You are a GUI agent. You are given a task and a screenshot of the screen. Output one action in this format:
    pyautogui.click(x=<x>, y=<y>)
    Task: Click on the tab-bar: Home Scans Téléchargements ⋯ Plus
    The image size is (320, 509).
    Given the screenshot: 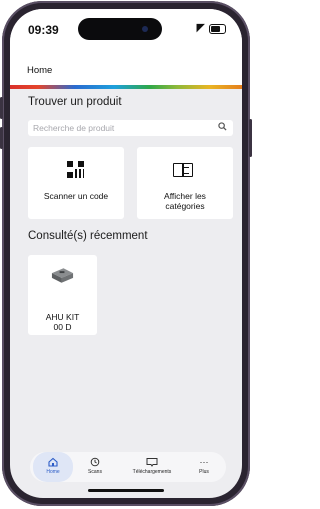 What is the action you would take?
    pyautogui.click(x=128, y=467)
    